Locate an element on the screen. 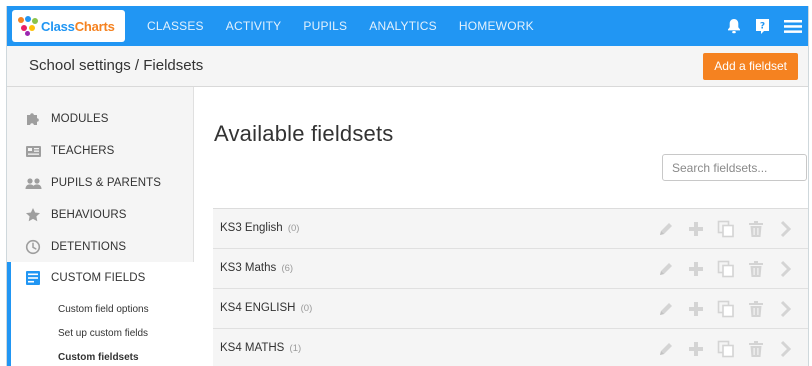  nav-classes: CLASSES is located at coordinates (175, 26).